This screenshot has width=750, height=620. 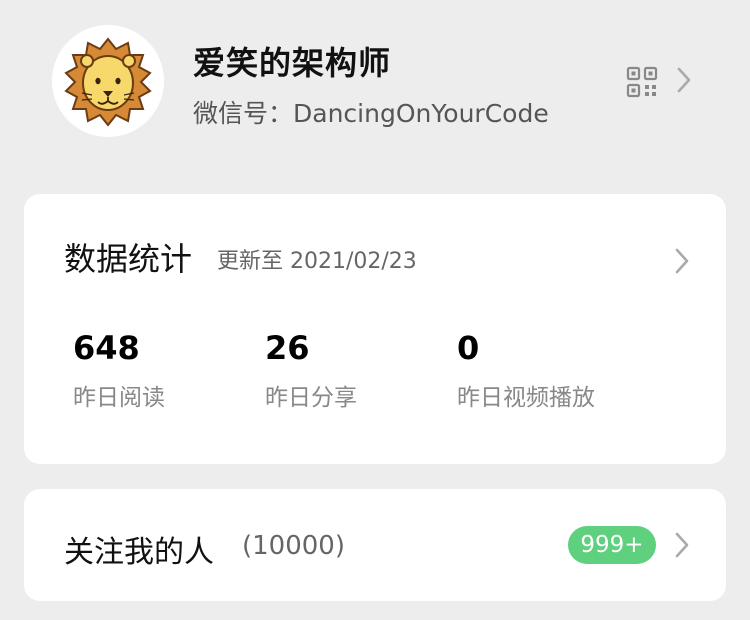 What do you see at coordinates (642, 82) in the screenshot?
I see `qr-code-icon` at bounding box center [642, 82].